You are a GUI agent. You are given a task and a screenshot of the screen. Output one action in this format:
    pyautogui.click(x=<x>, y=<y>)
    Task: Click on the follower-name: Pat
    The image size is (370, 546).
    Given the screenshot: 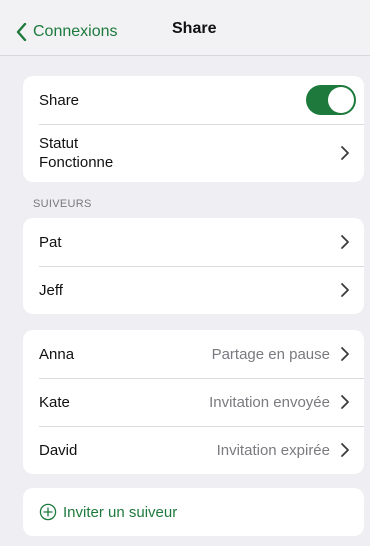 What is the action you would take?
    pyautogui.click(x=50, y=242)
    